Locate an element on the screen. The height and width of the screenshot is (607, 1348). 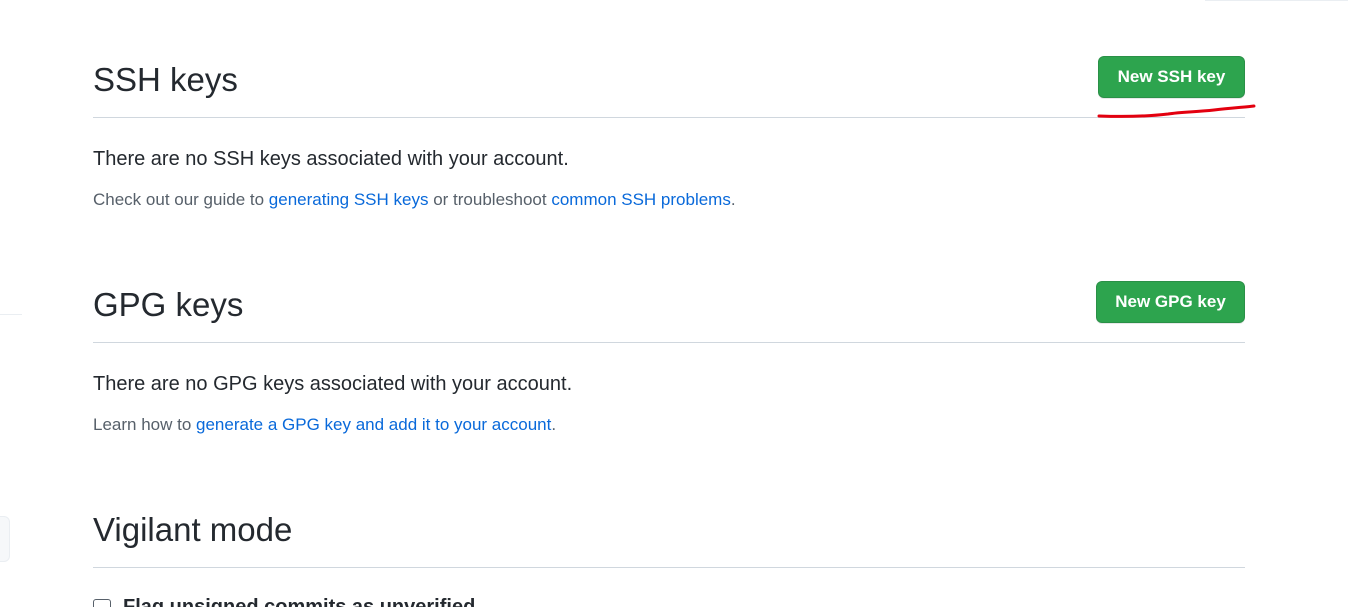
ssh-keys-title: SSH keys is located at coordinates (165, 79).